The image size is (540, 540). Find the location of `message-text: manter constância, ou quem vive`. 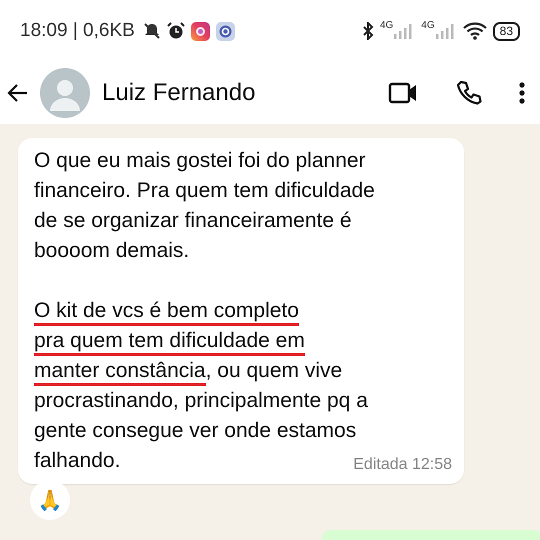

message-text: manter constância, ou quem vive is located at coordinates (188, 371).